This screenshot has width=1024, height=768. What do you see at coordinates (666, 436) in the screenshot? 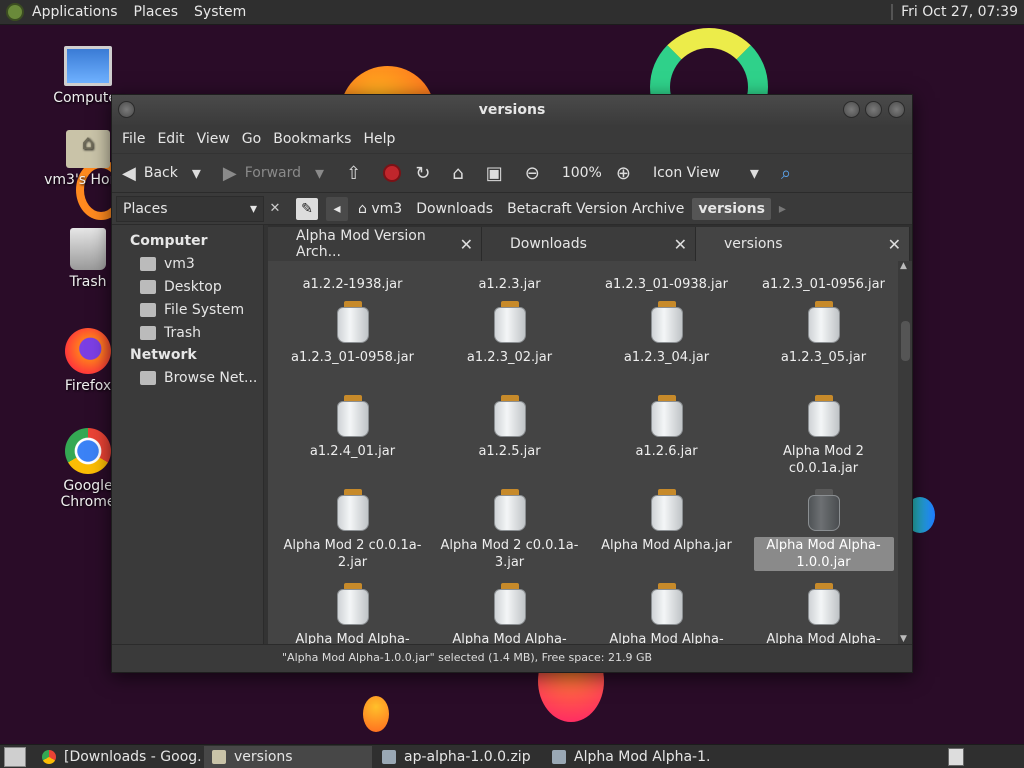
I see `file-item: a1.2.6.jar` at bounding box center [666, 436].